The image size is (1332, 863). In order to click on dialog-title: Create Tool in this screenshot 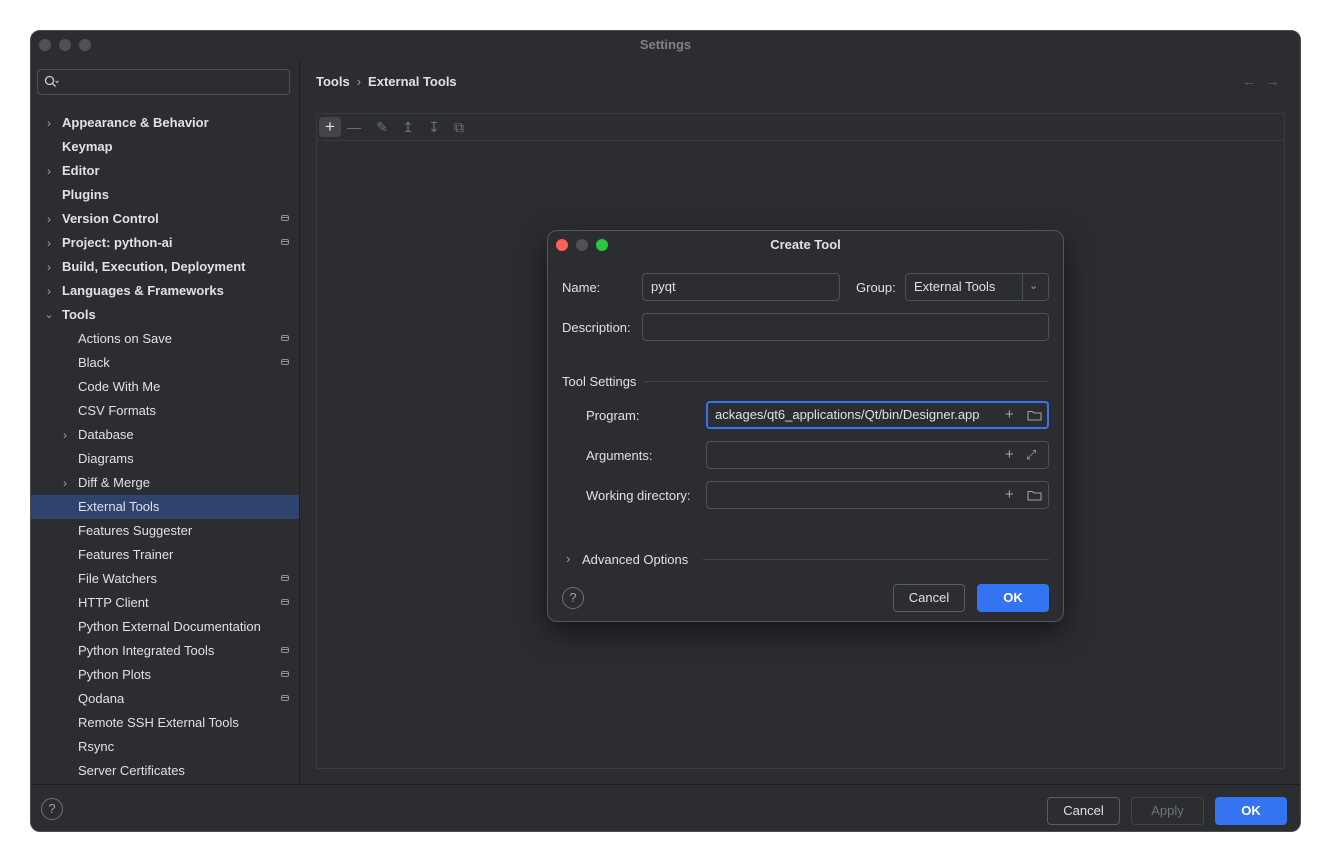, I will do `click(805, 244)`.